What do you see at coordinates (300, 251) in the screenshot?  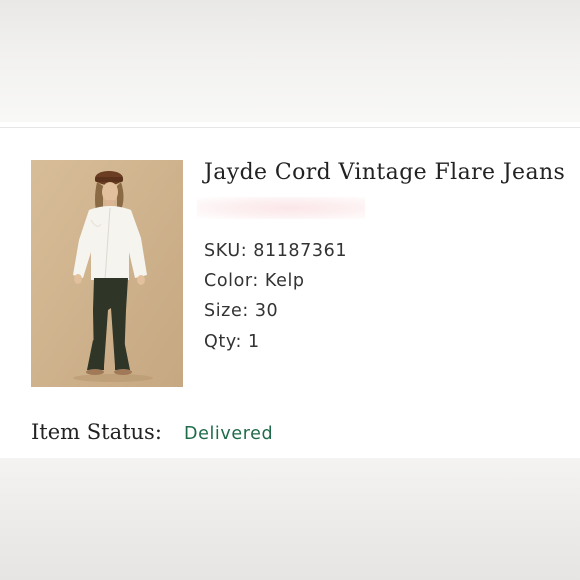 I see `sku-value: 81187361` at bounding box center [300, 251].